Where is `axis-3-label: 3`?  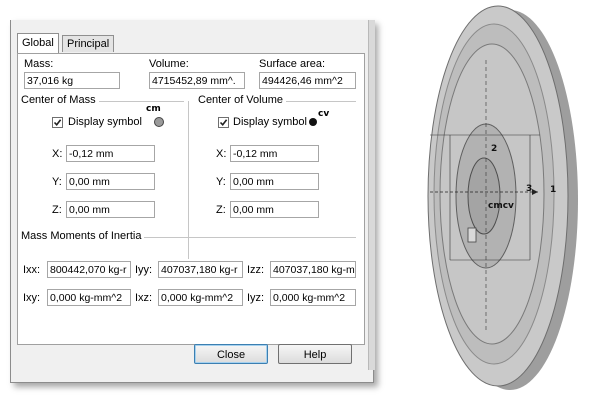
axis-3-label: 3 is located at coordinates (529, 189).